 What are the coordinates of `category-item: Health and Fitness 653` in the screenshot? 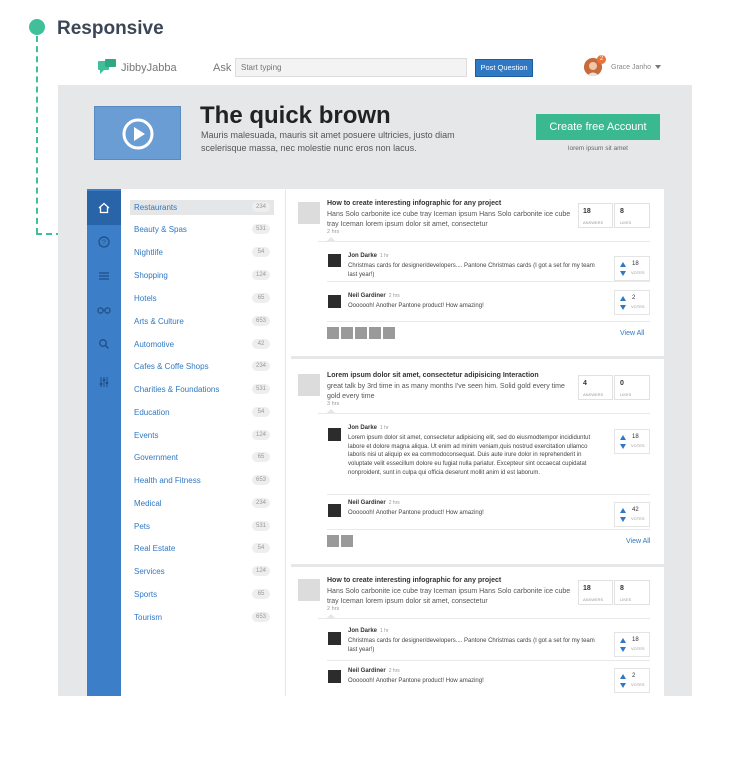 It's located at (202, 480).